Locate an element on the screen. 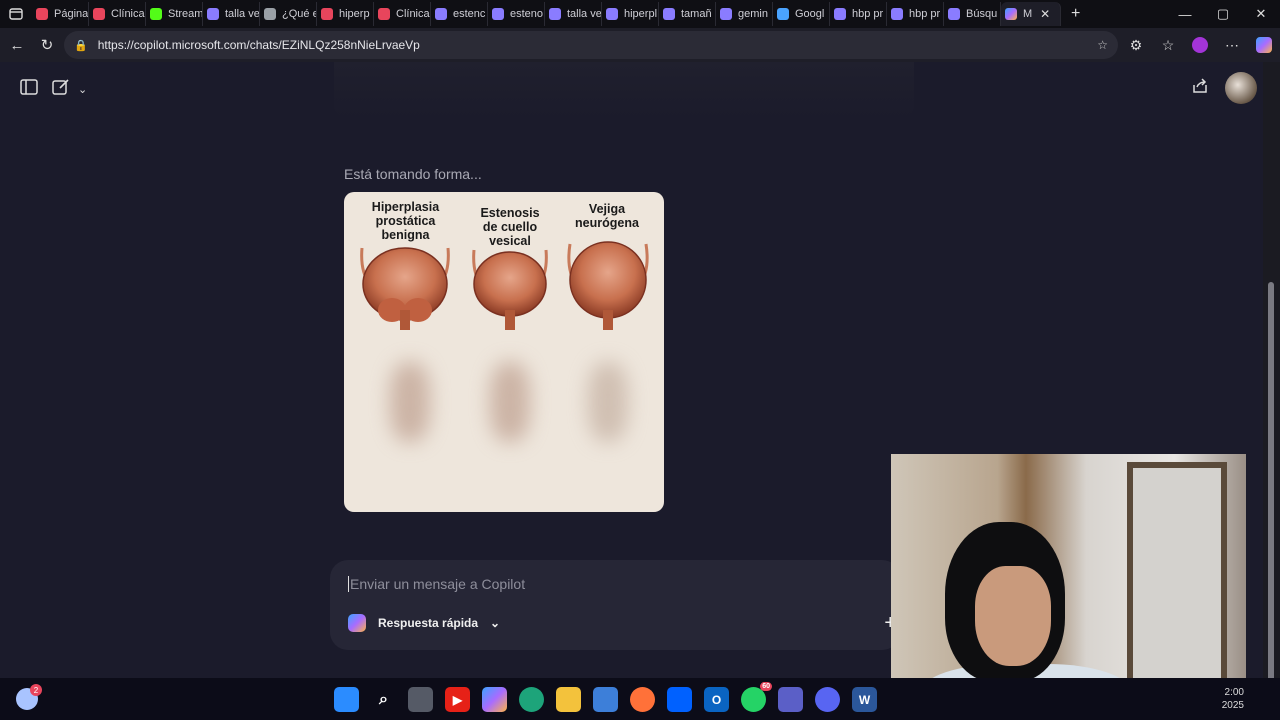 This screenshot has height=720, width=1280. mode-selector: Respuesta rápida ⌄ is located at coordinates (424, 623).